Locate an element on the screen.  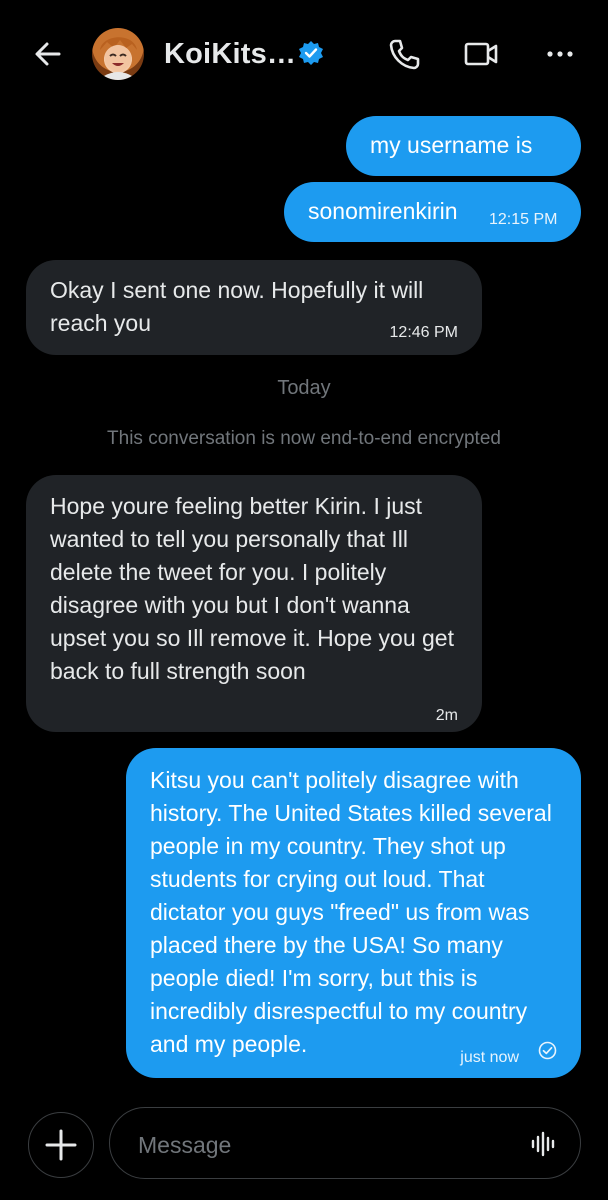
day-separator: Today is located at coordinates (304, 388).